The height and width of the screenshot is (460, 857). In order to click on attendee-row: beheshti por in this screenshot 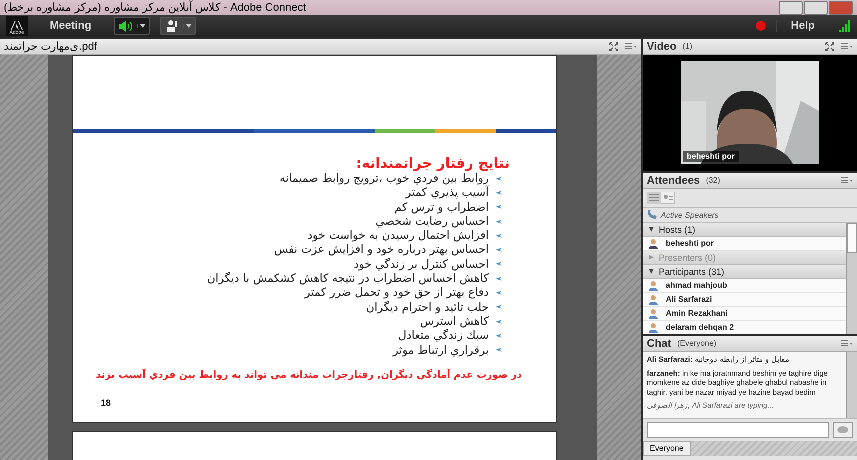, I will do `click(744, 244)`.